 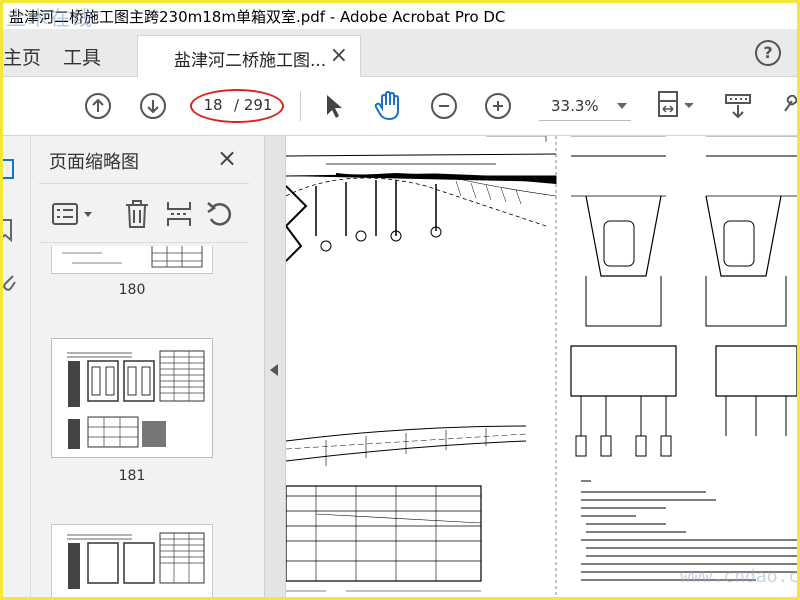 What do you see at coordinates (22, 56) in the screenshot?
I see `tab-home: 主页` at bounding box center [22, 56].